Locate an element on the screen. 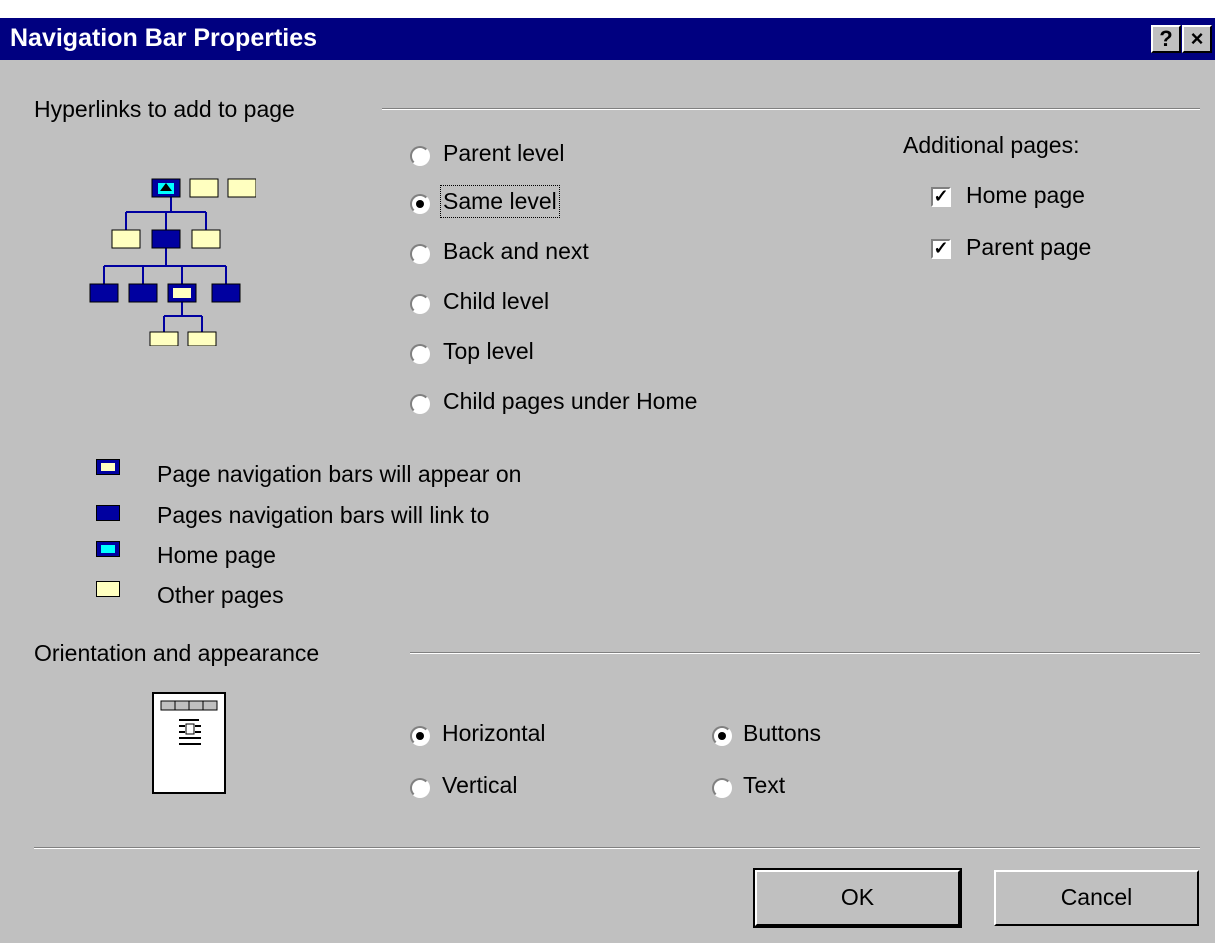  site-hierarchy-diagram is located at coordinates (172, 262).